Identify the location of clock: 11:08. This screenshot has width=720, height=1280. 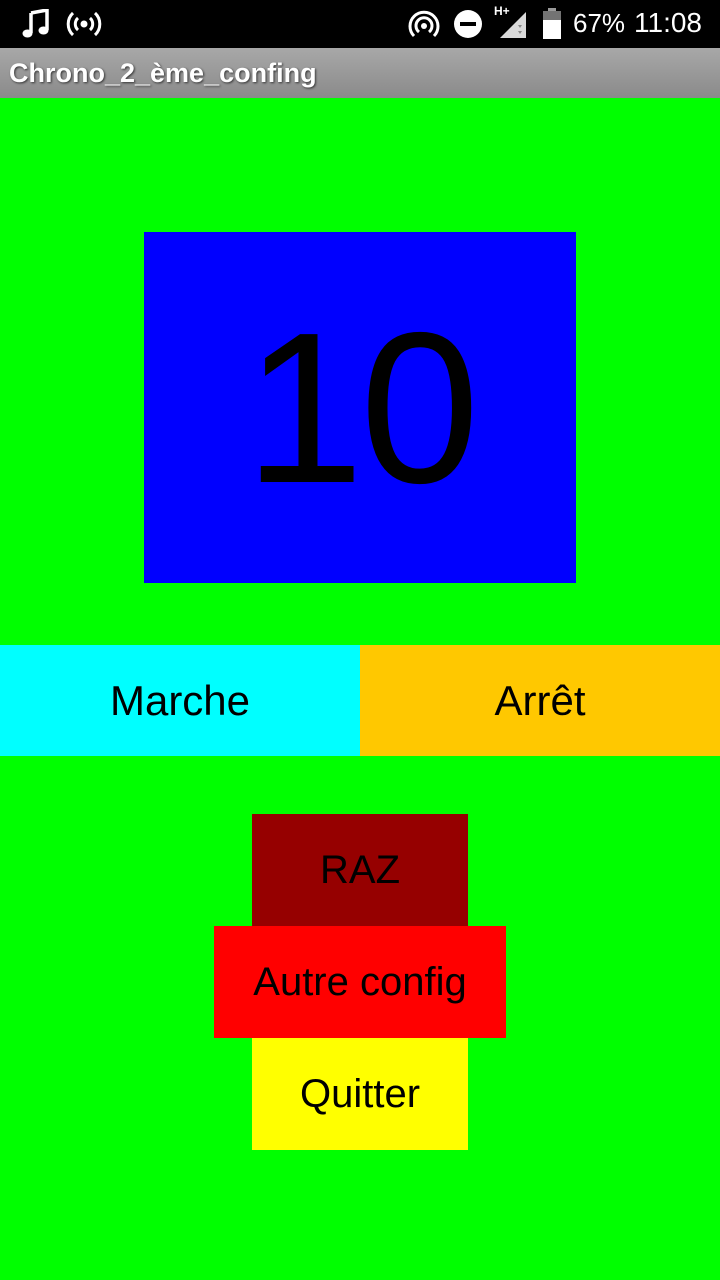
(668, 22).